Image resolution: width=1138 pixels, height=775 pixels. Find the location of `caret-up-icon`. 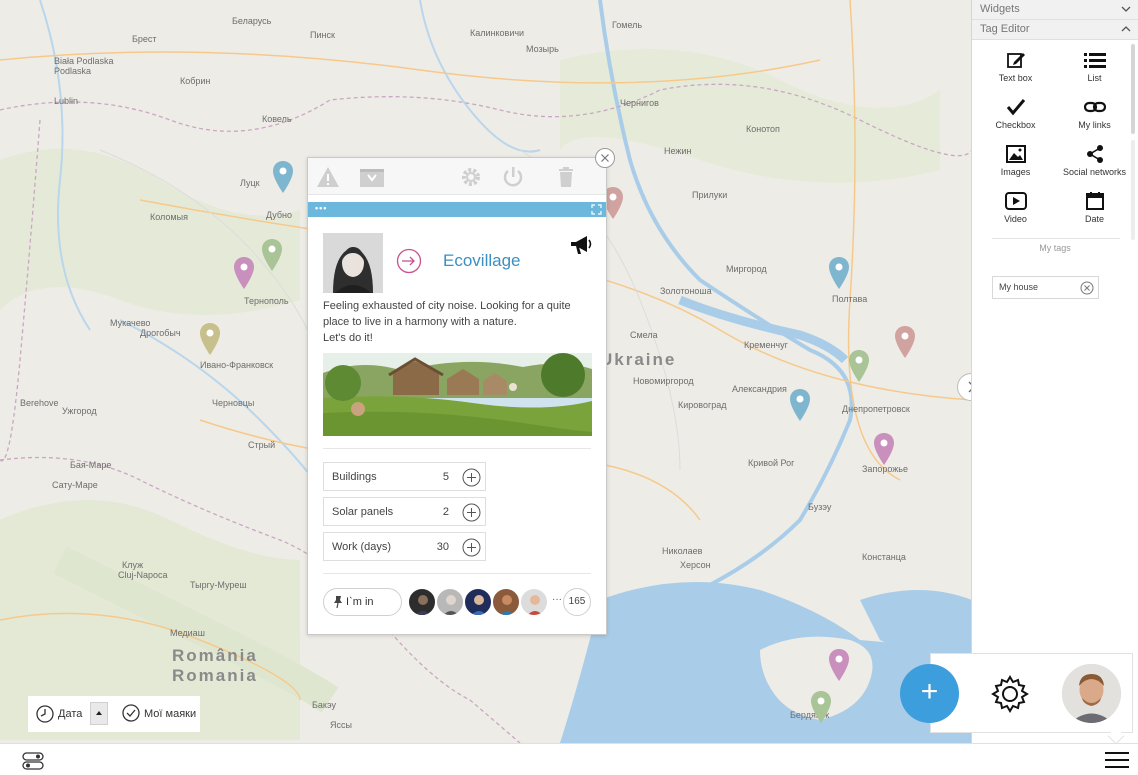

caret-up-icon is located at coordinates (99, 713).